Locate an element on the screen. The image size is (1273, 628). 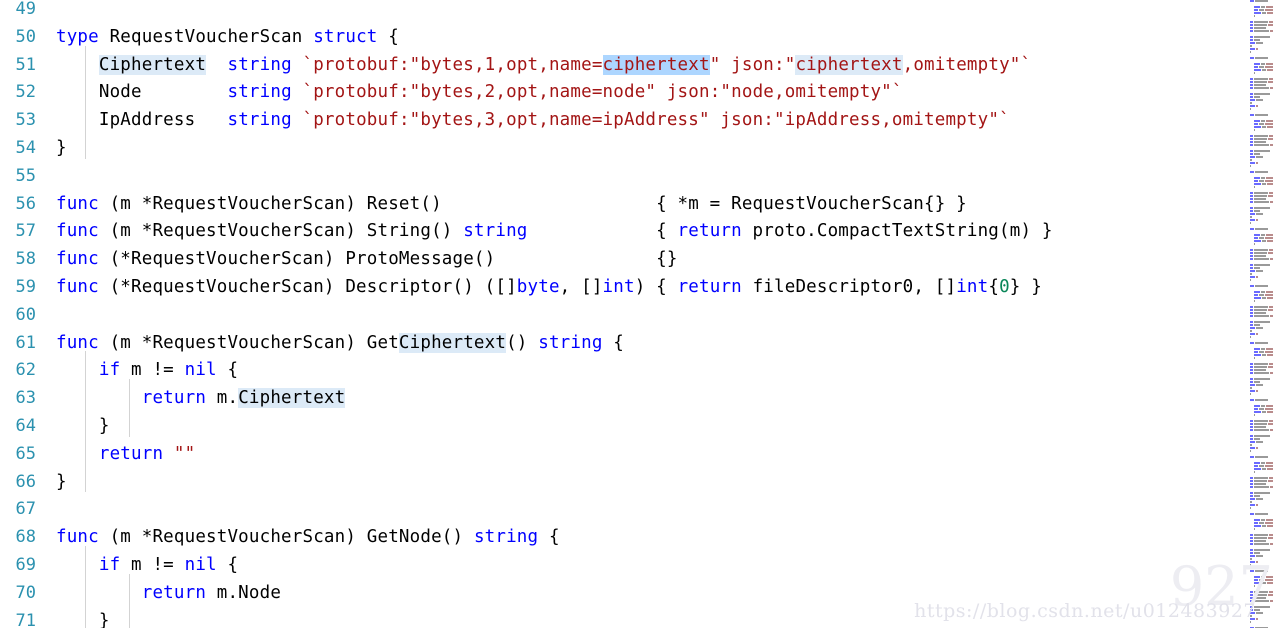
line-number: 56 is located at coordinates (18, 205).